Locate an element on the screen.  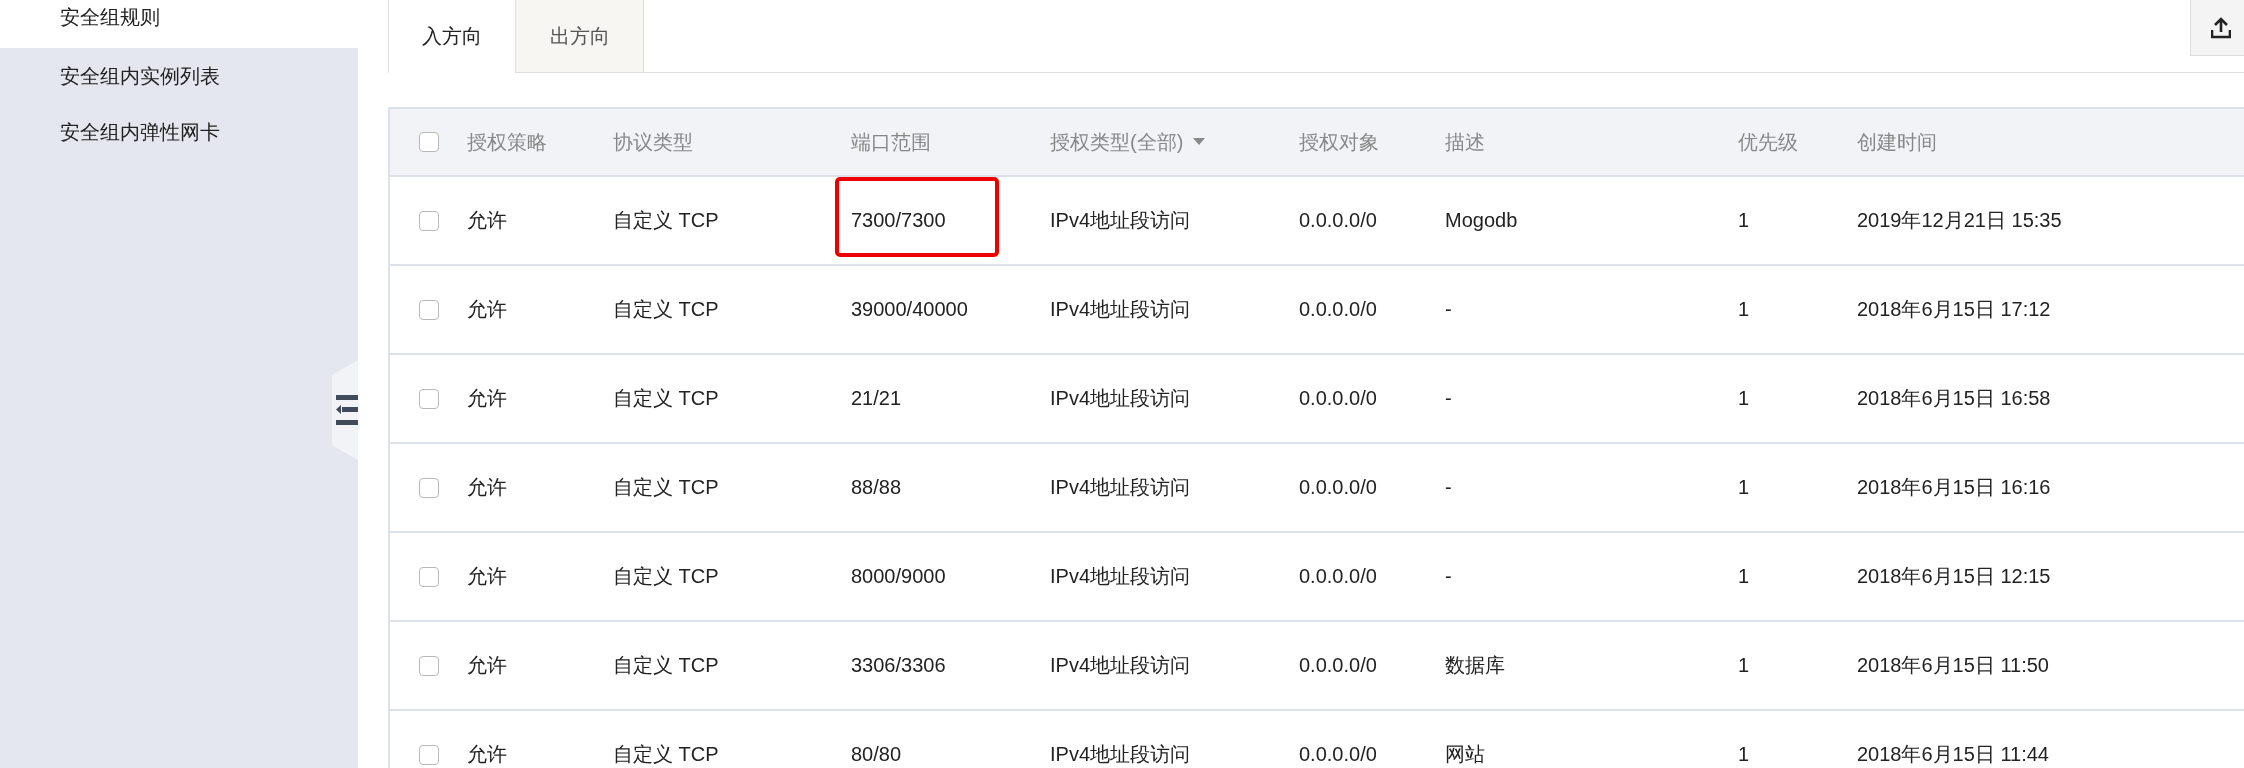
sidebar-item: 安全组内弹性网卡 is located at coordinates (179, 132).